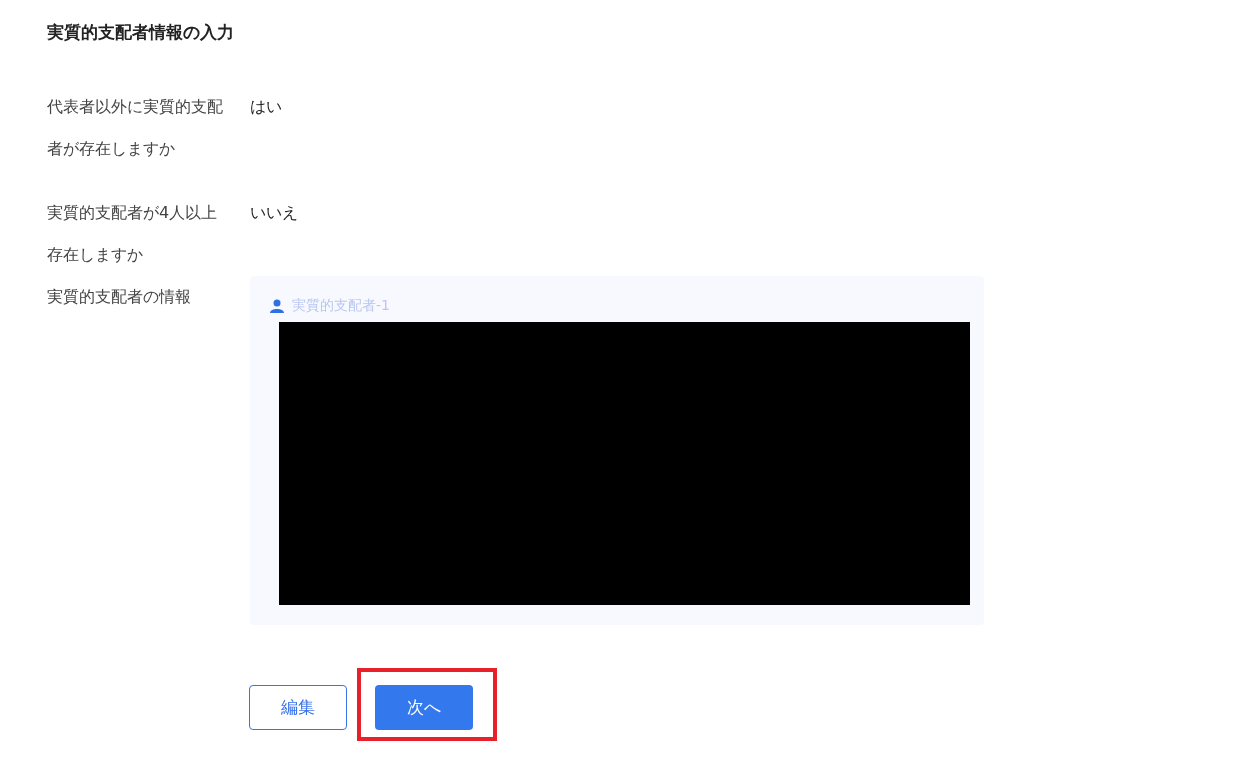 This screenshot has height=765, width=1252. I want to click on edit-button: 編集, so click(298, 707).